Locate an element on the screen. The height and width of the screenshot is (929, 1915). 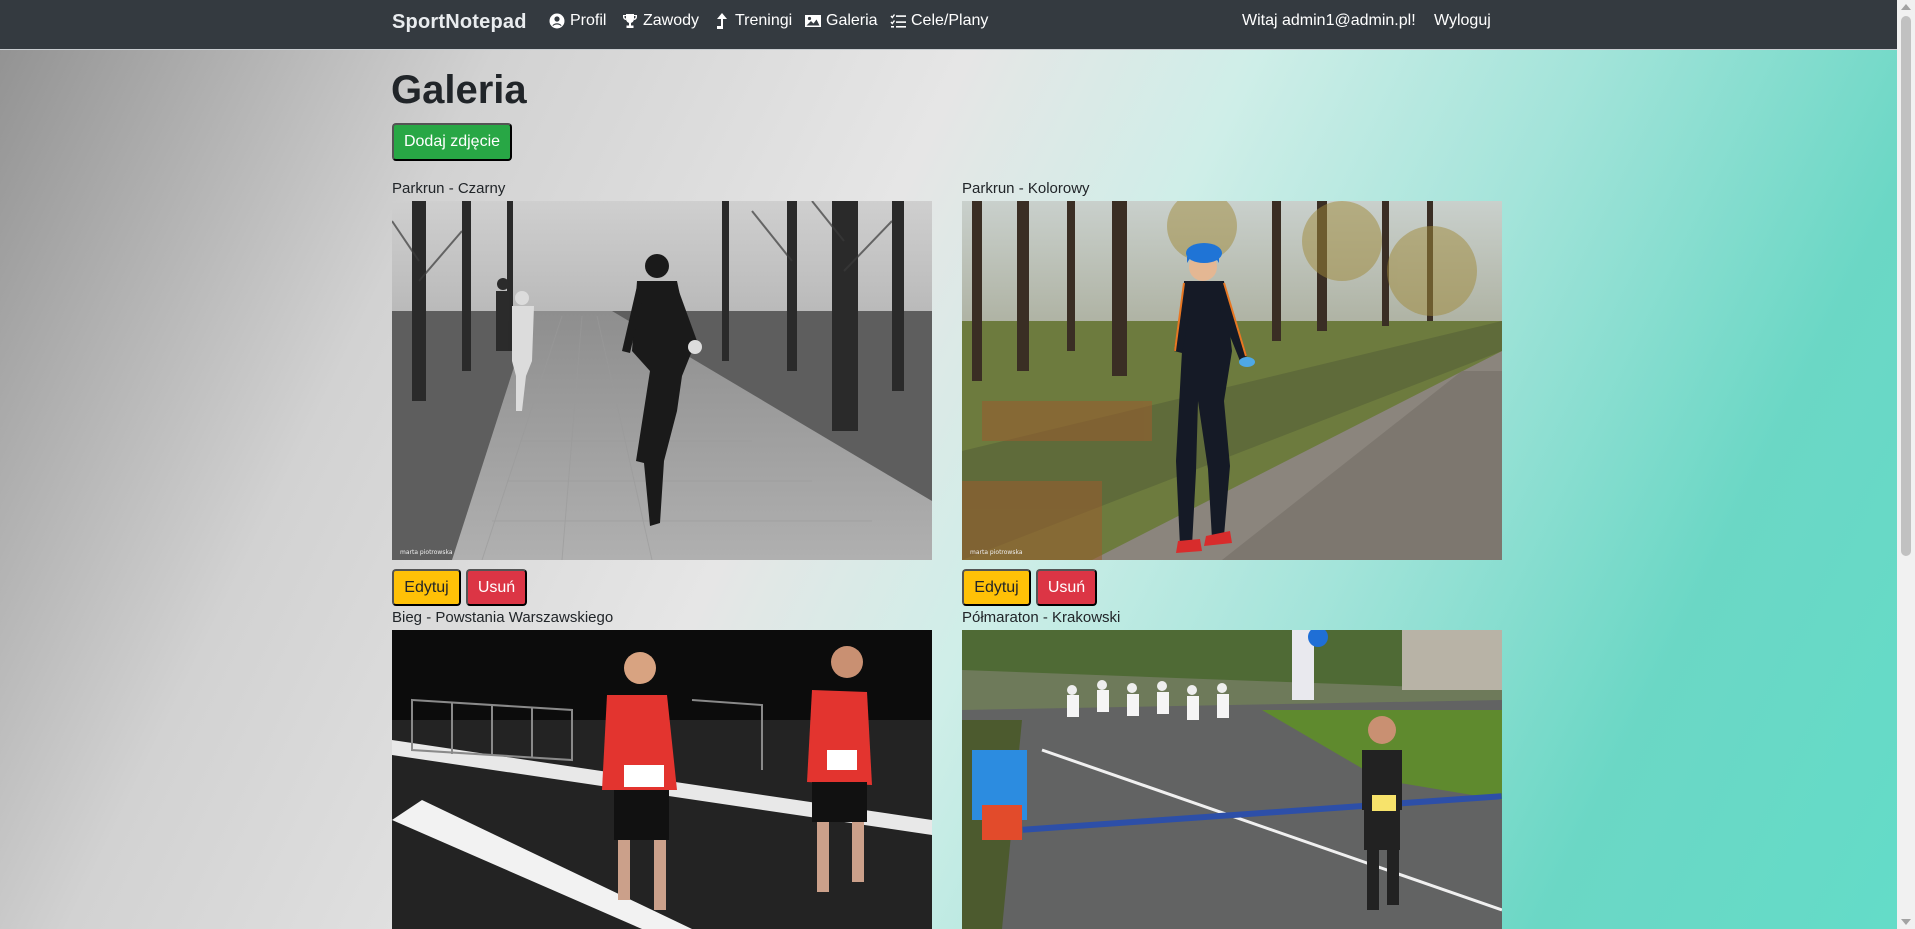
photo-polmaraton-krakowski is located at coordinates (1232, 779).